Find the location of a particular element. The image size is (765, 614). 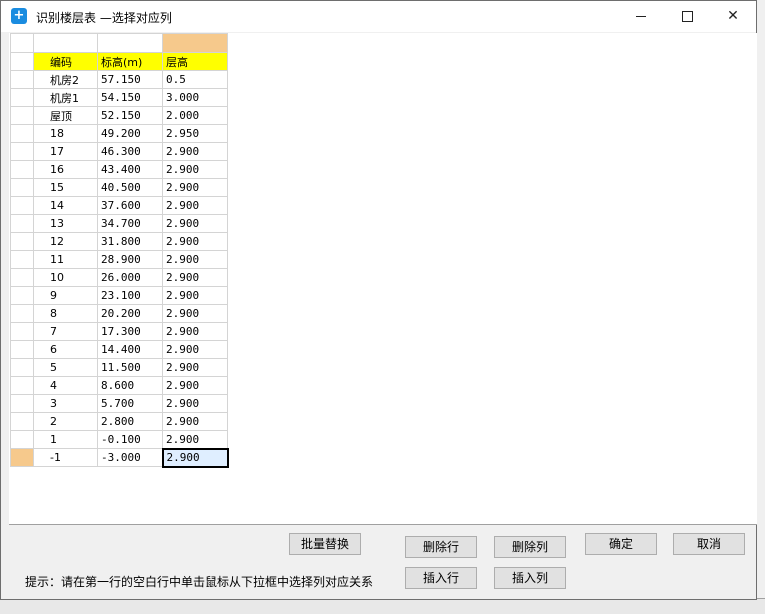

cell-elevation: 11.500 is located at coordinates (130, 367).